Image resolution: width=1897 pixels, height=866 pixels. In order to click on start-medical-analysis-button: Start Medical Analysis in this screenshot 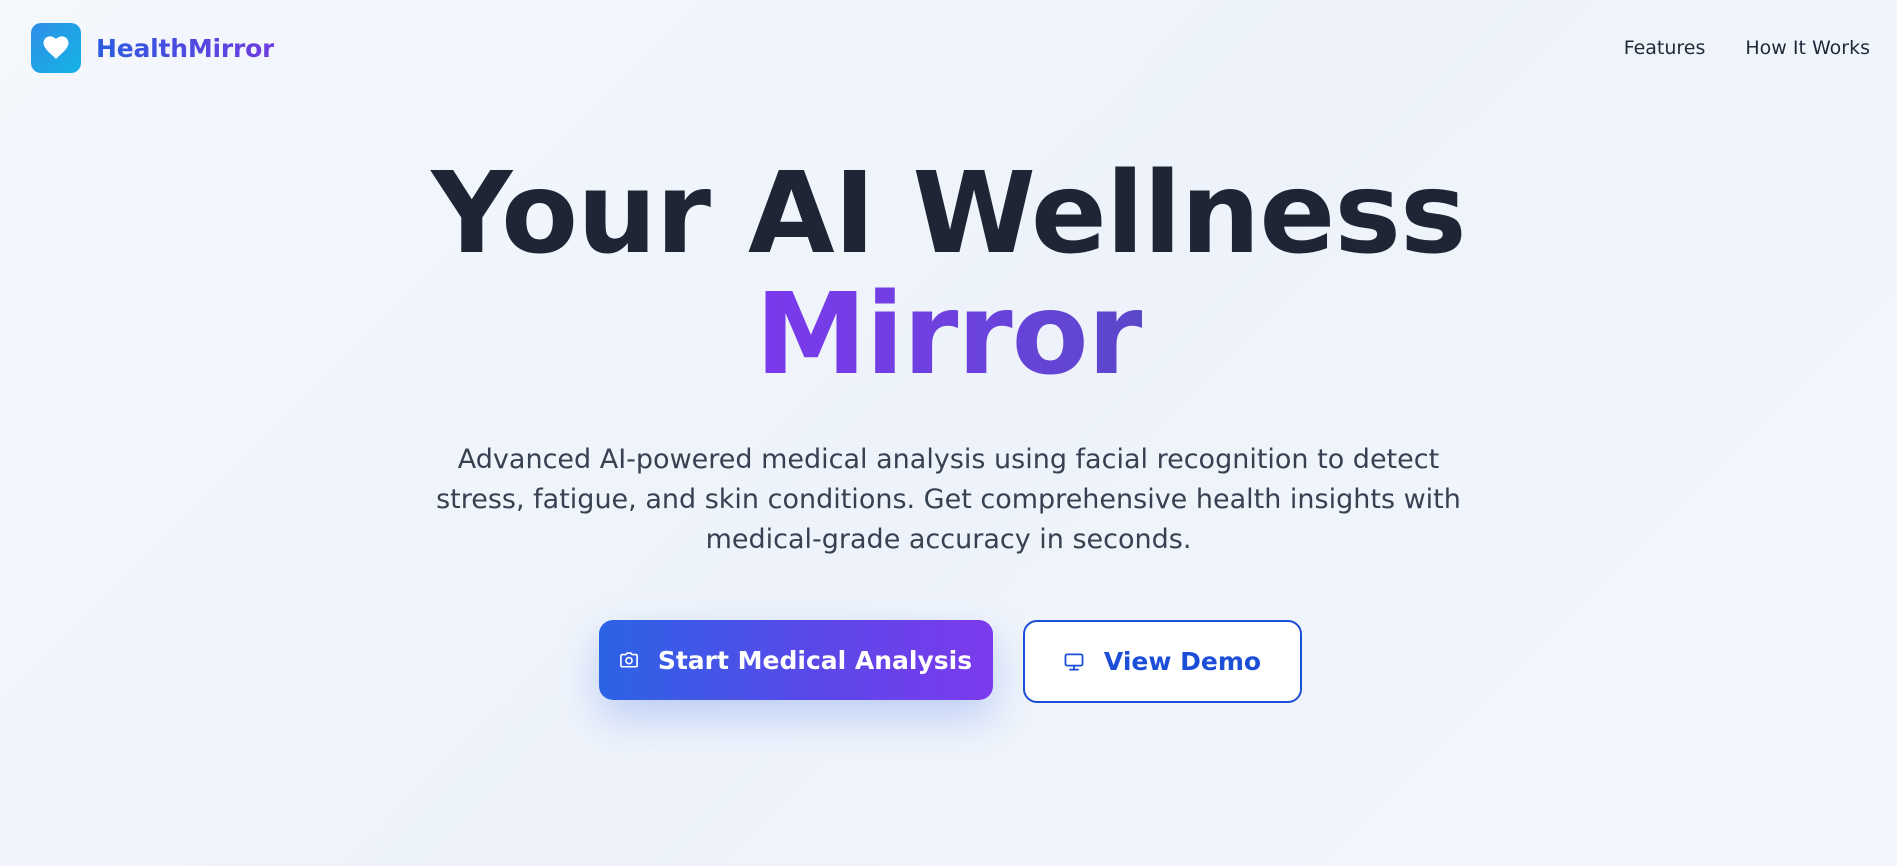, I will do `click(796, 660)`.